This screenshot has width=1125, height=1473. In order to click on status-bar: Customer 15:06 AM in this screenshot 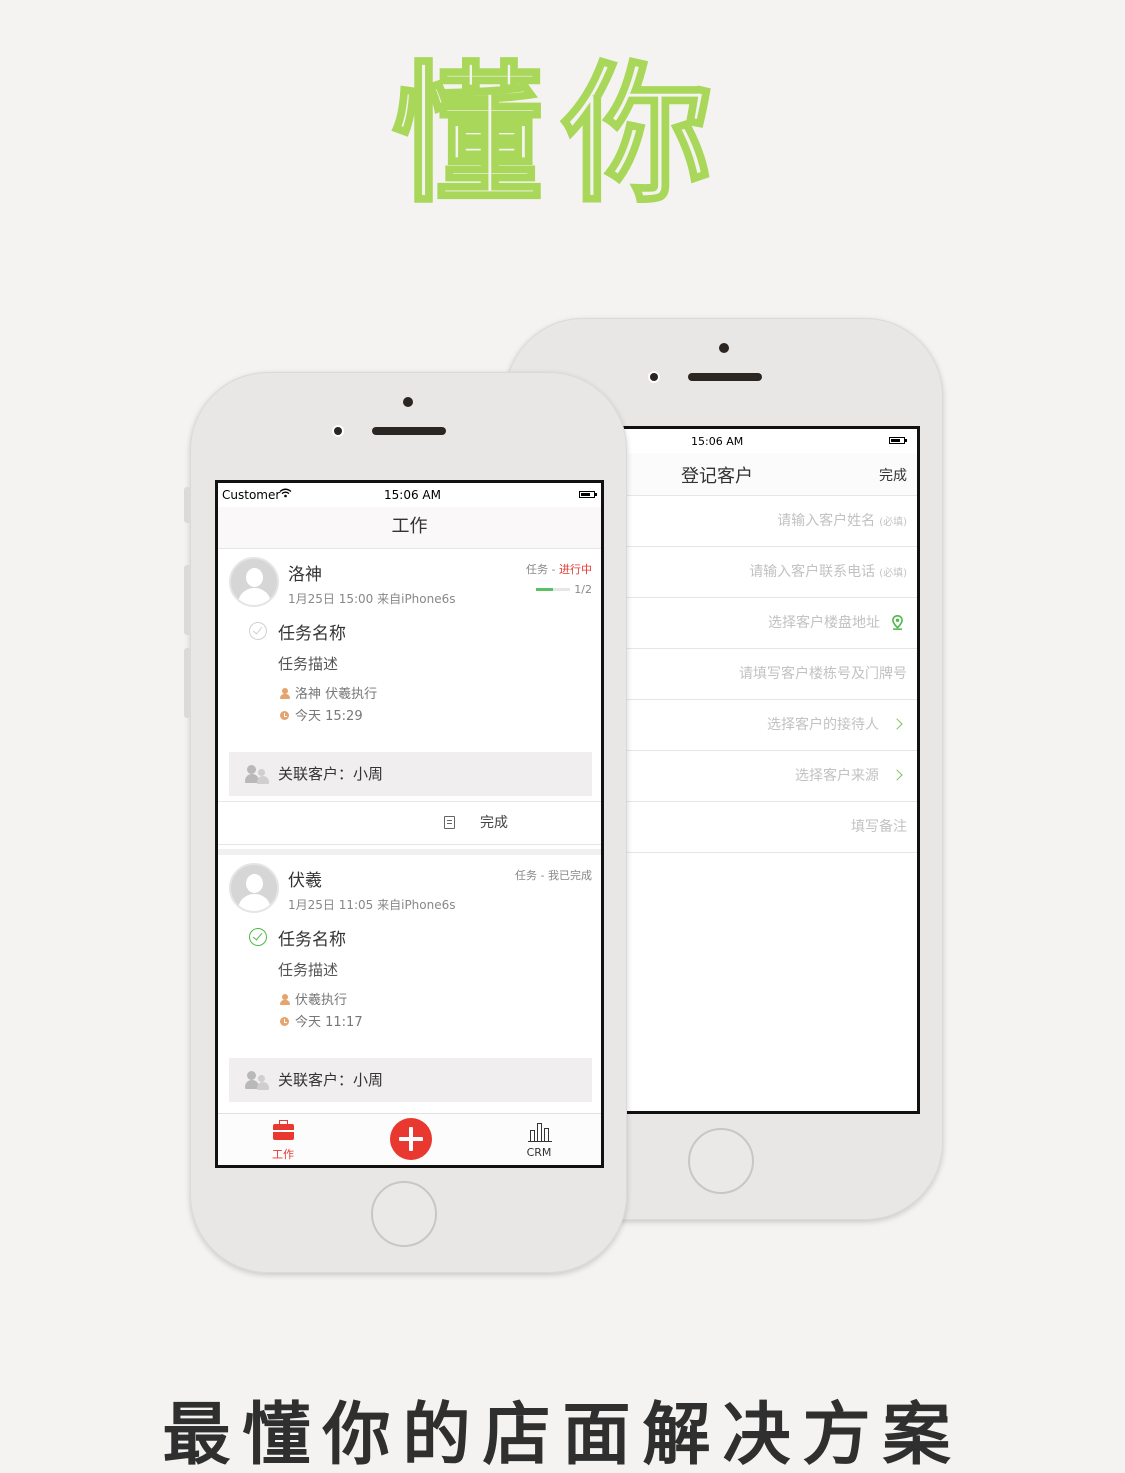, I will do `click(409, 495)`.